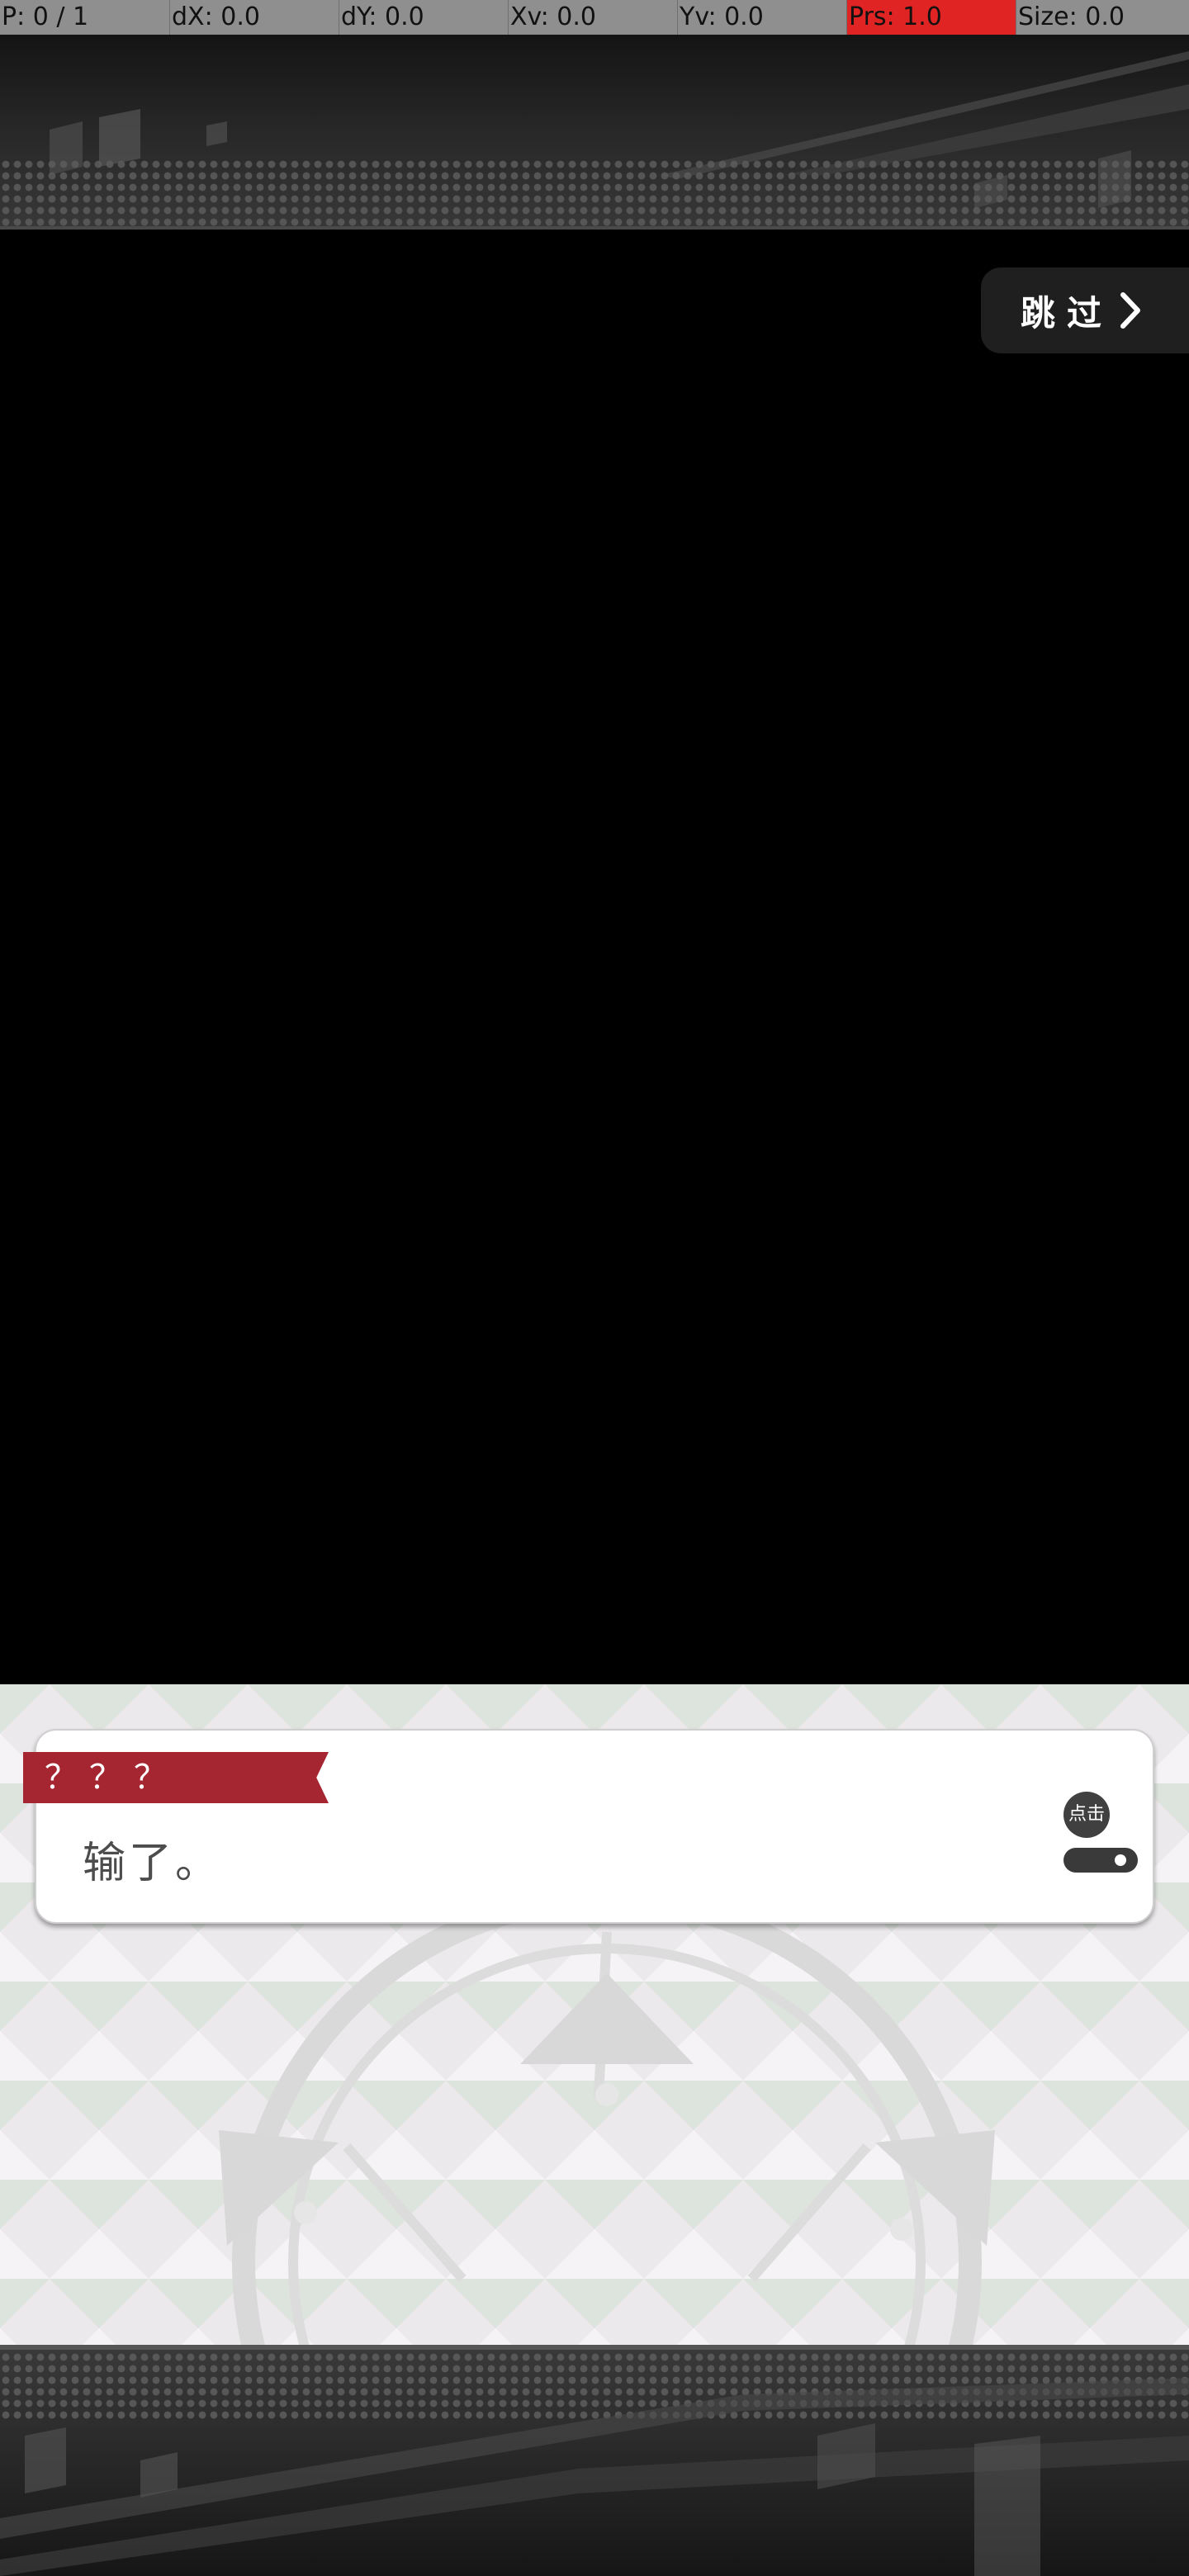 The width and height of the screenshot is (1189, 2576). What do you see at coordinates (761, 17) in the screenshot?
I see `debug-yv: Yv: 0.0` at bounding box center [761, 17].